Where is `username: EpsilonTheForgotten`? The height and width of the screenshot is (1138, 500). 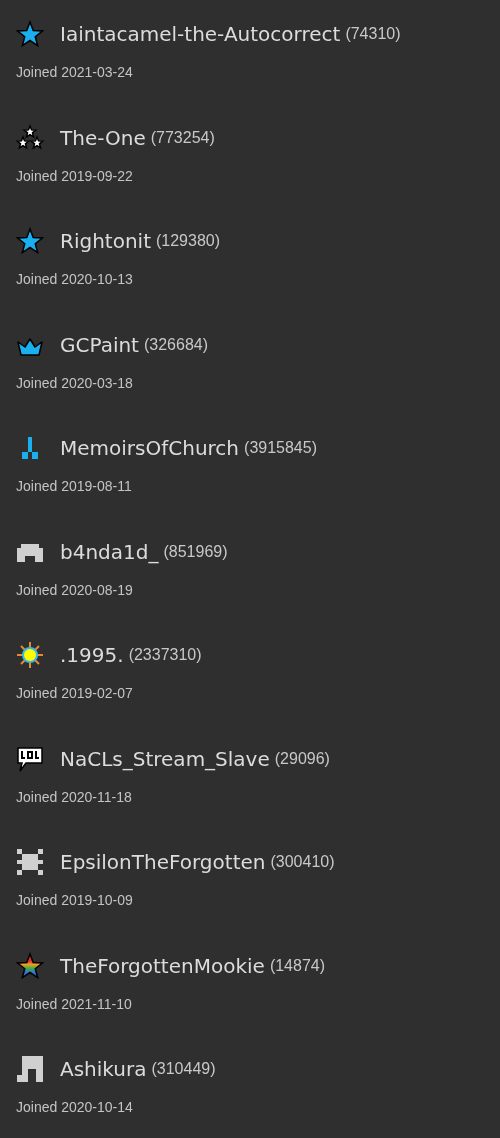
username: EpsilonTheForgotten is located at coordinates (163, 862).